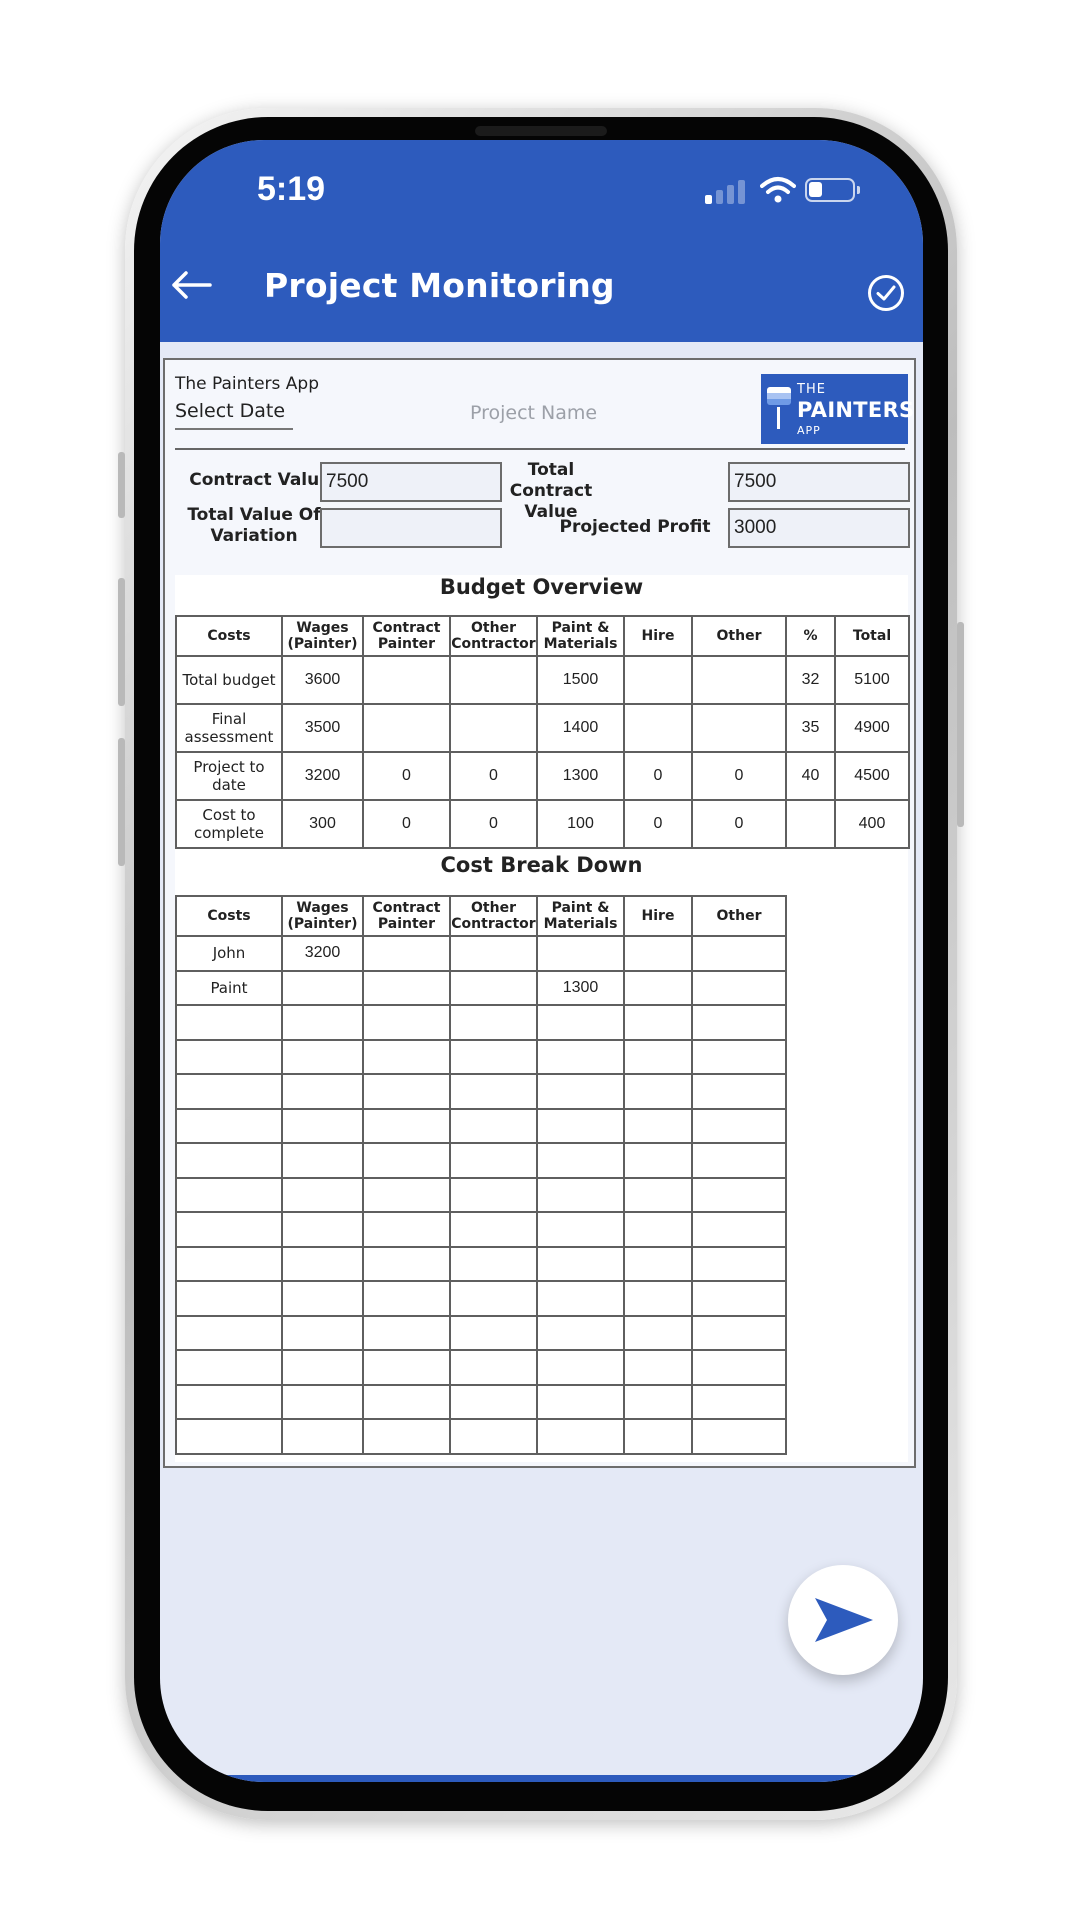  Describe the element at coordinates (411, 482) in the screenshot. I see `contract-value-input: 7500` at that location.